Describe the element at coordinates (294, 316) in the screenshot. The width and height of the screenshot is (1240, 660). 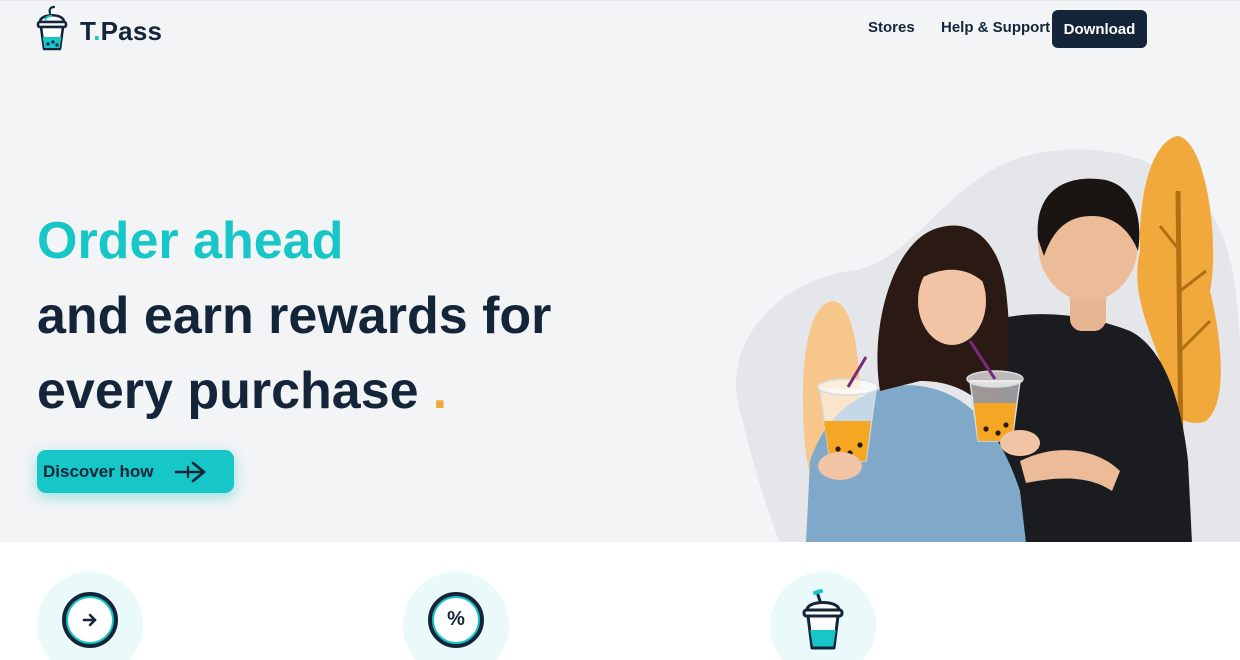
I see `hero-headline-line2: and earn rewards for` at that location.